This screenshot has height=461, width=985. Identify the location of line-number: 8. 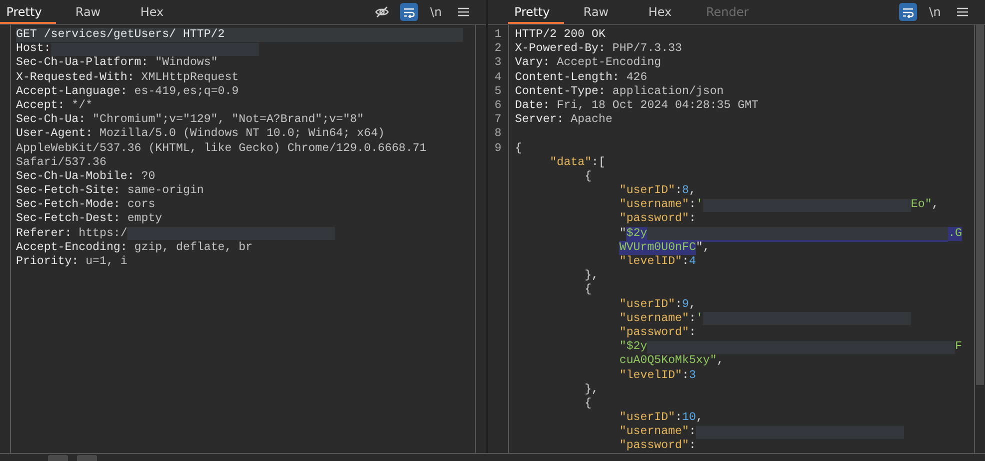
(498, 134).